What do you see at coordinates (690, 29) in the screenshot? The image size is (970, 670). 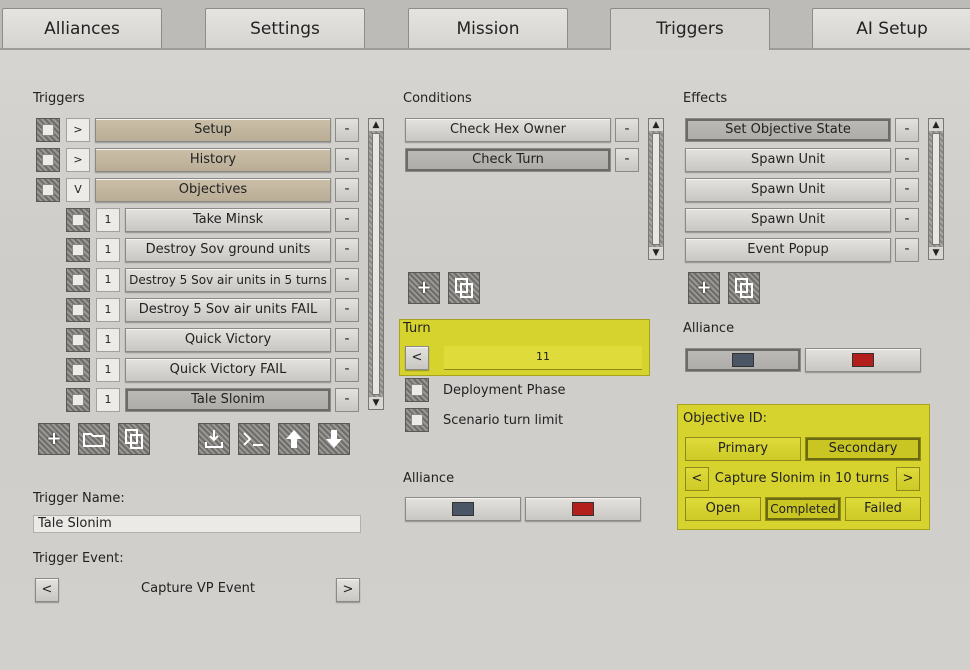 I see `tab-triggers: Triggers` at bounding box center [690, 29].